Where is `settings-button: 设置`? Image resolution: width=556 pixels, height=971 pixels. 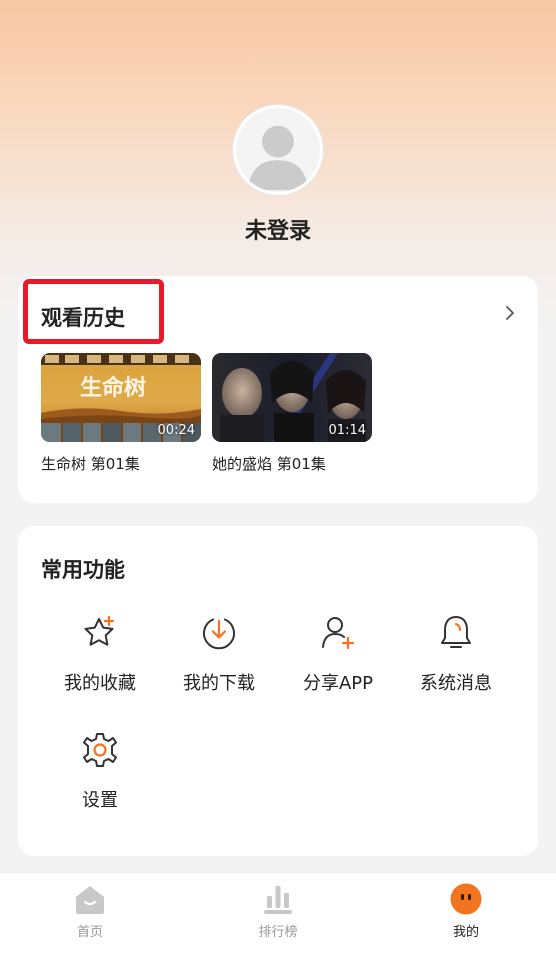
settings-button: 设置 is located at coordinates (100, 771).